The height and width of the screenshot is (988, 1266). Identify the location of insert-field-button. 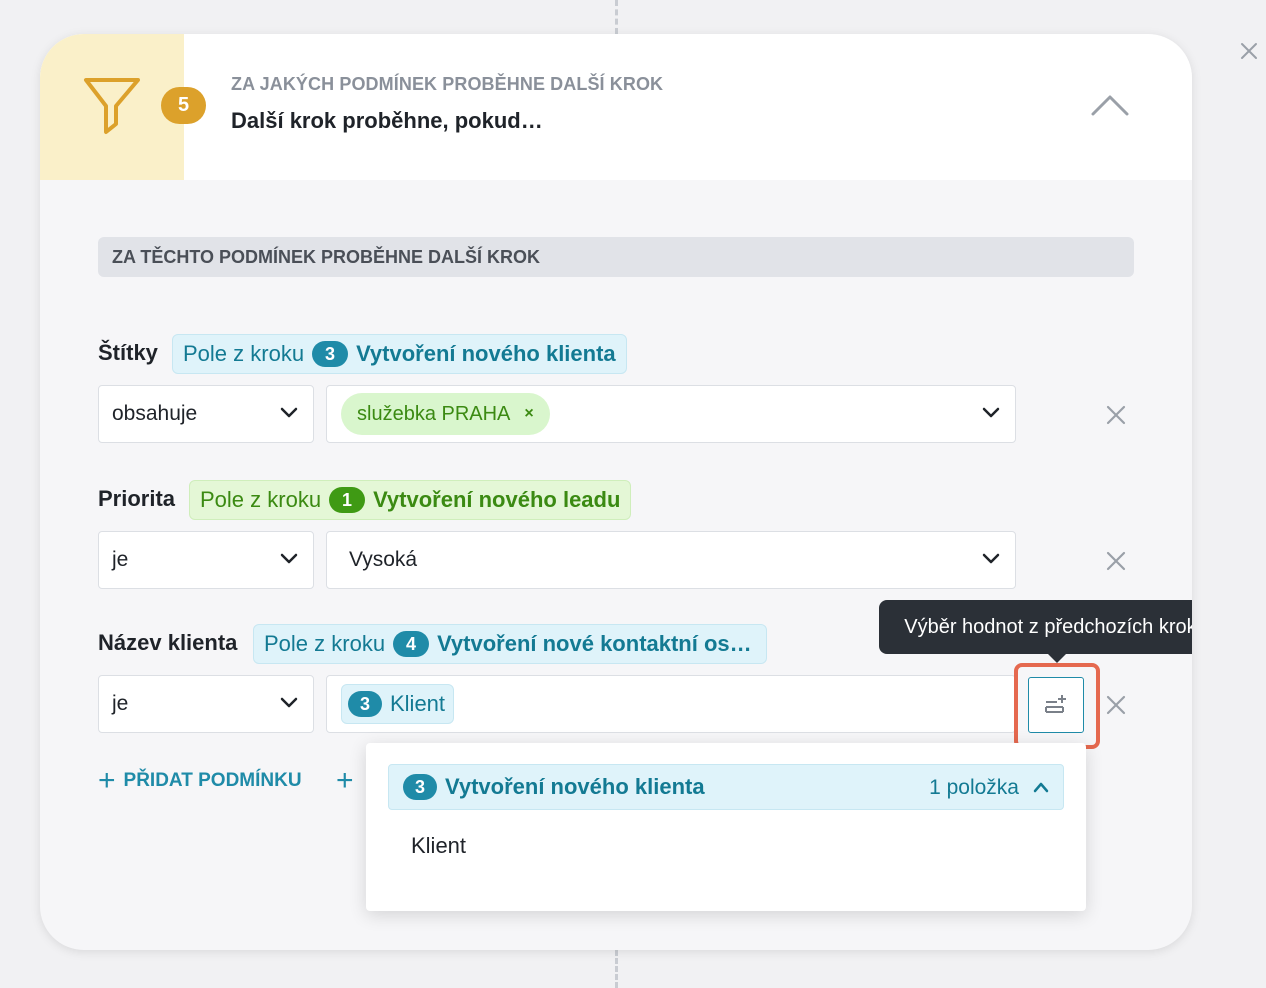
(1056, 705).